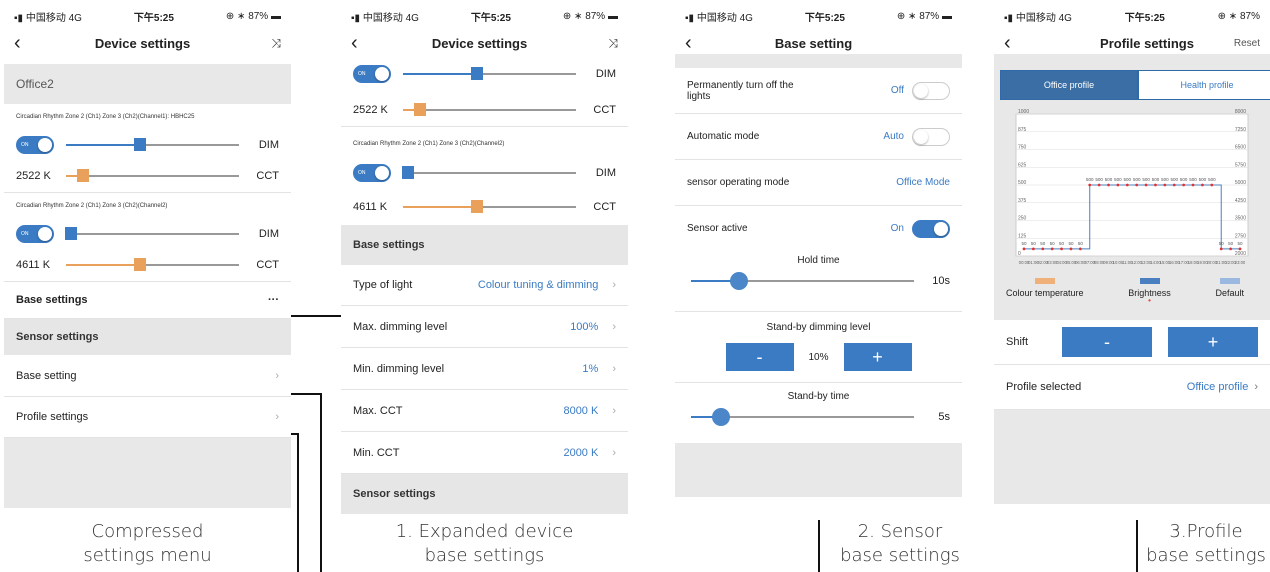 Image resolution: width=1270 pixels, height=572 pixels. I want to click on y2-tick-label: 6500, so click(1240, 148).